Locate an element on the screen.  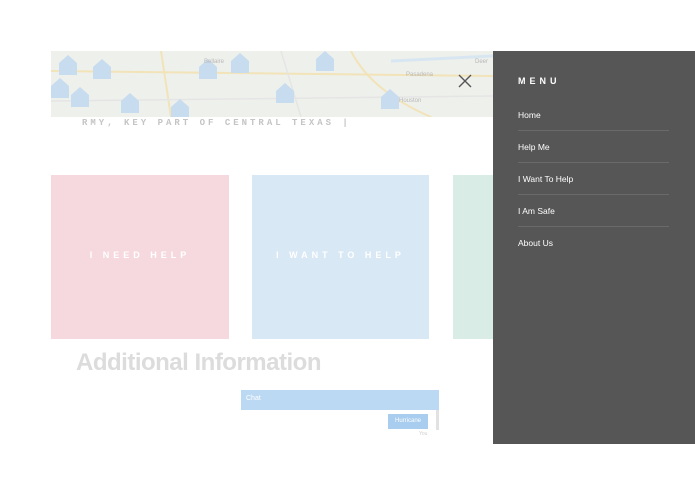
menu-item-home: Home is located at coordinates (593, 115).